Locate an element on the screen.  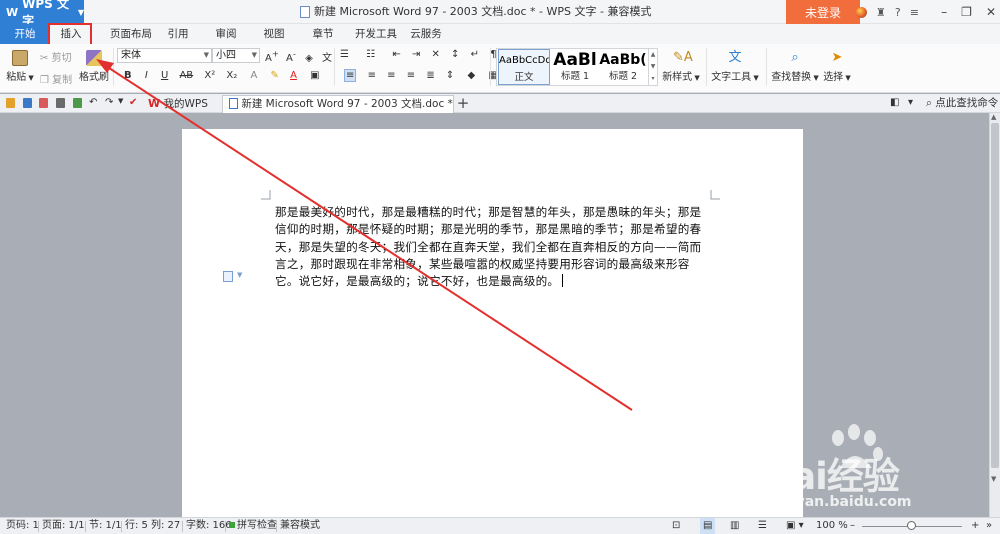
shading-icon: ◆ is located at coordinates (471, 75).